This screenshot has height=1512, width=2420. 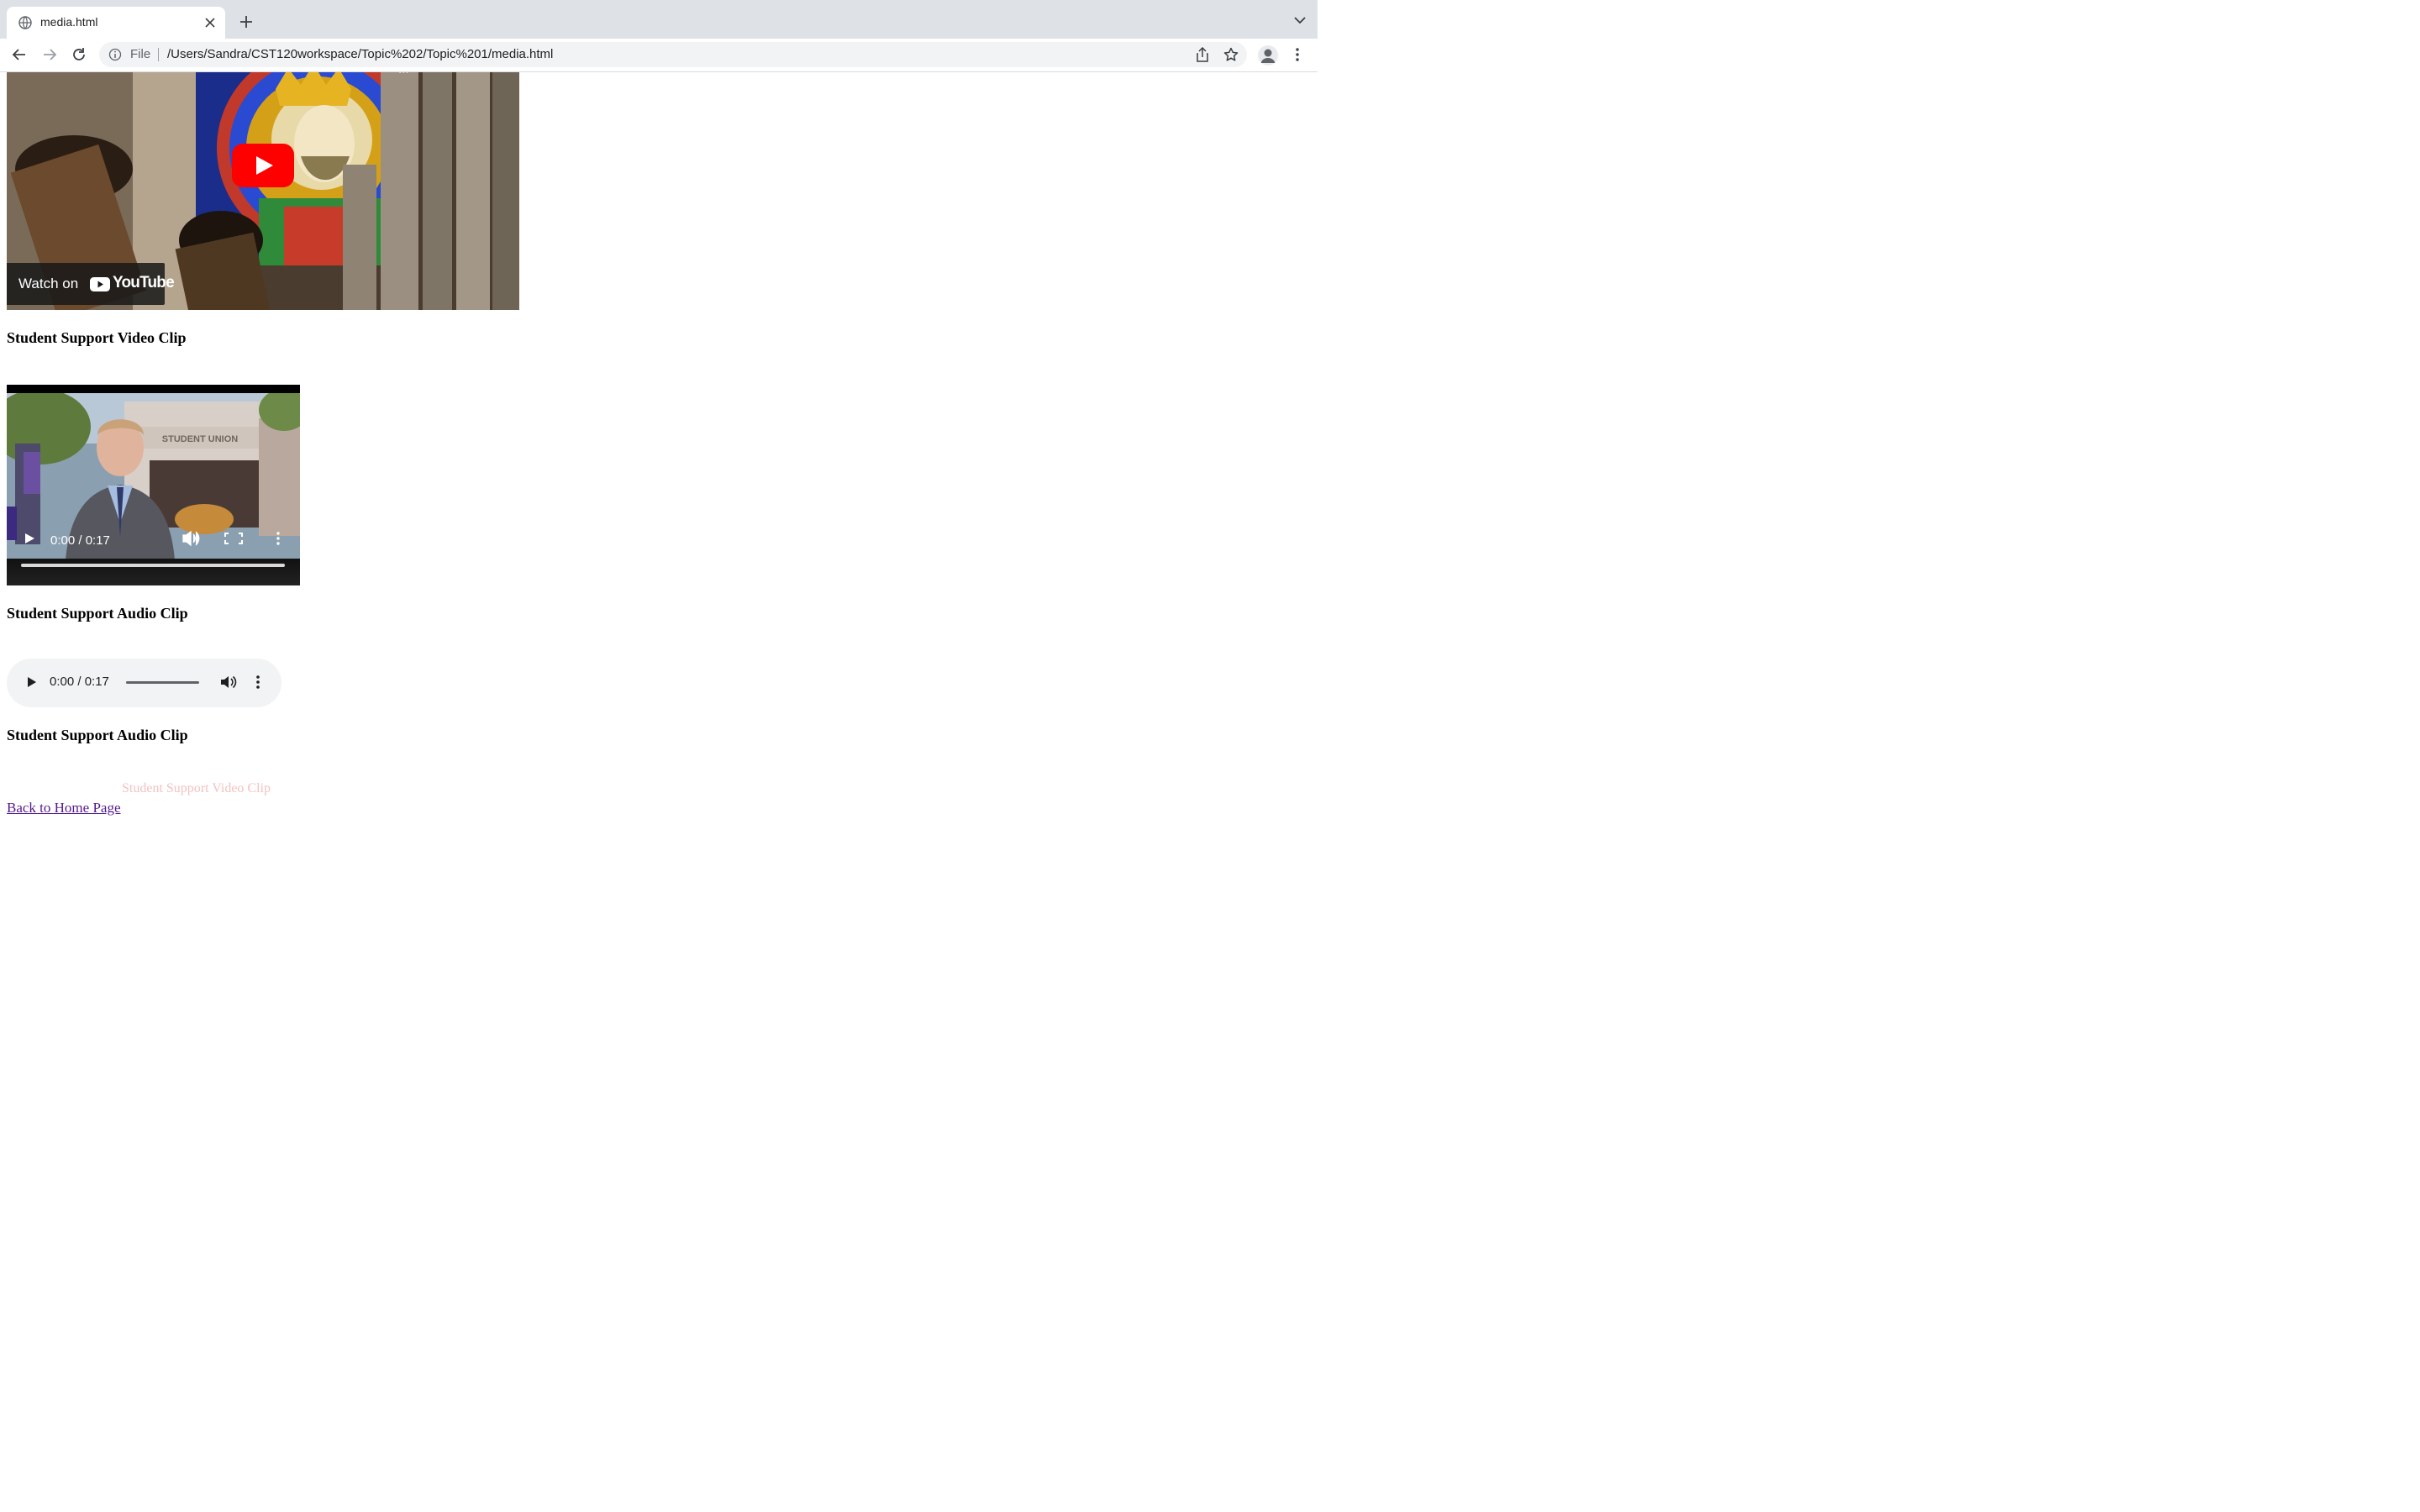 I want to click on back-arrow-icon, so click(x=19, y=54).